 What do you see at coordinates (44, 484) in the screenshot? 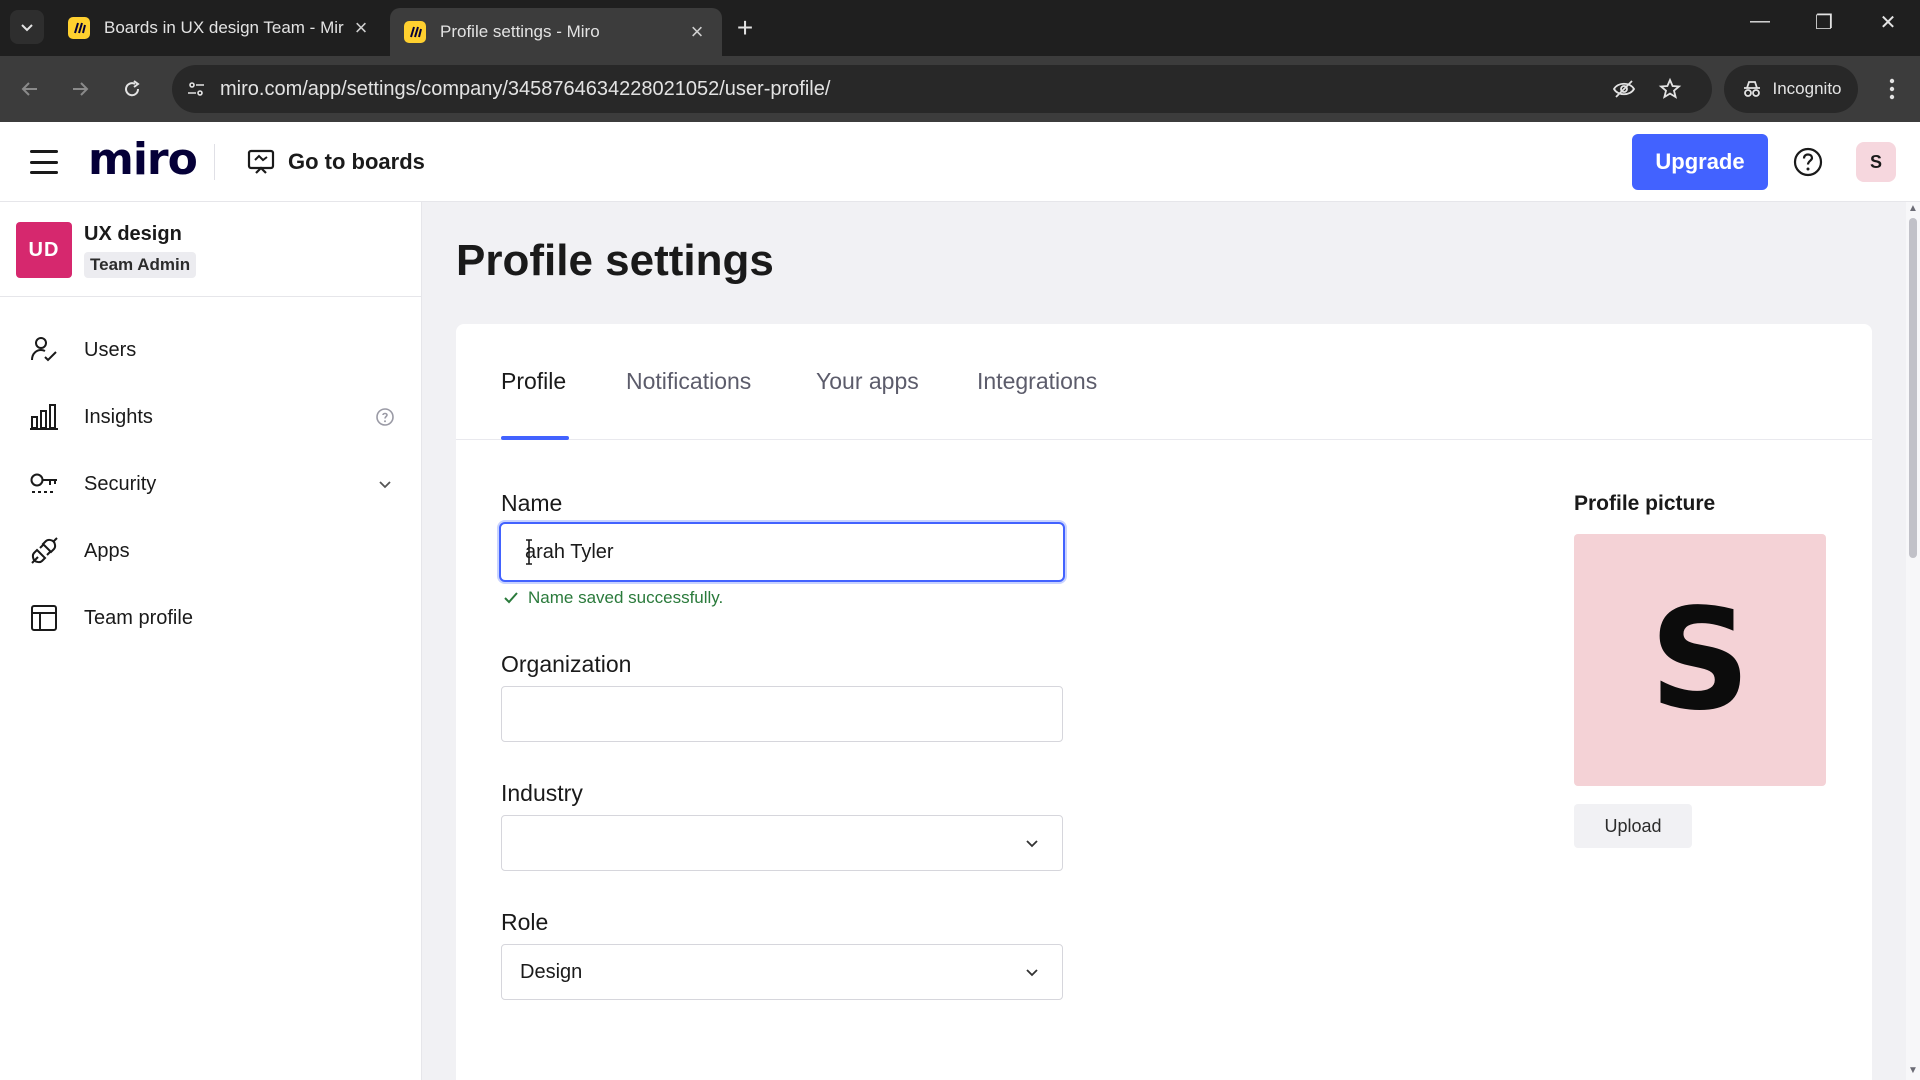
I see `key-icon` at bounding box center [44, 484].